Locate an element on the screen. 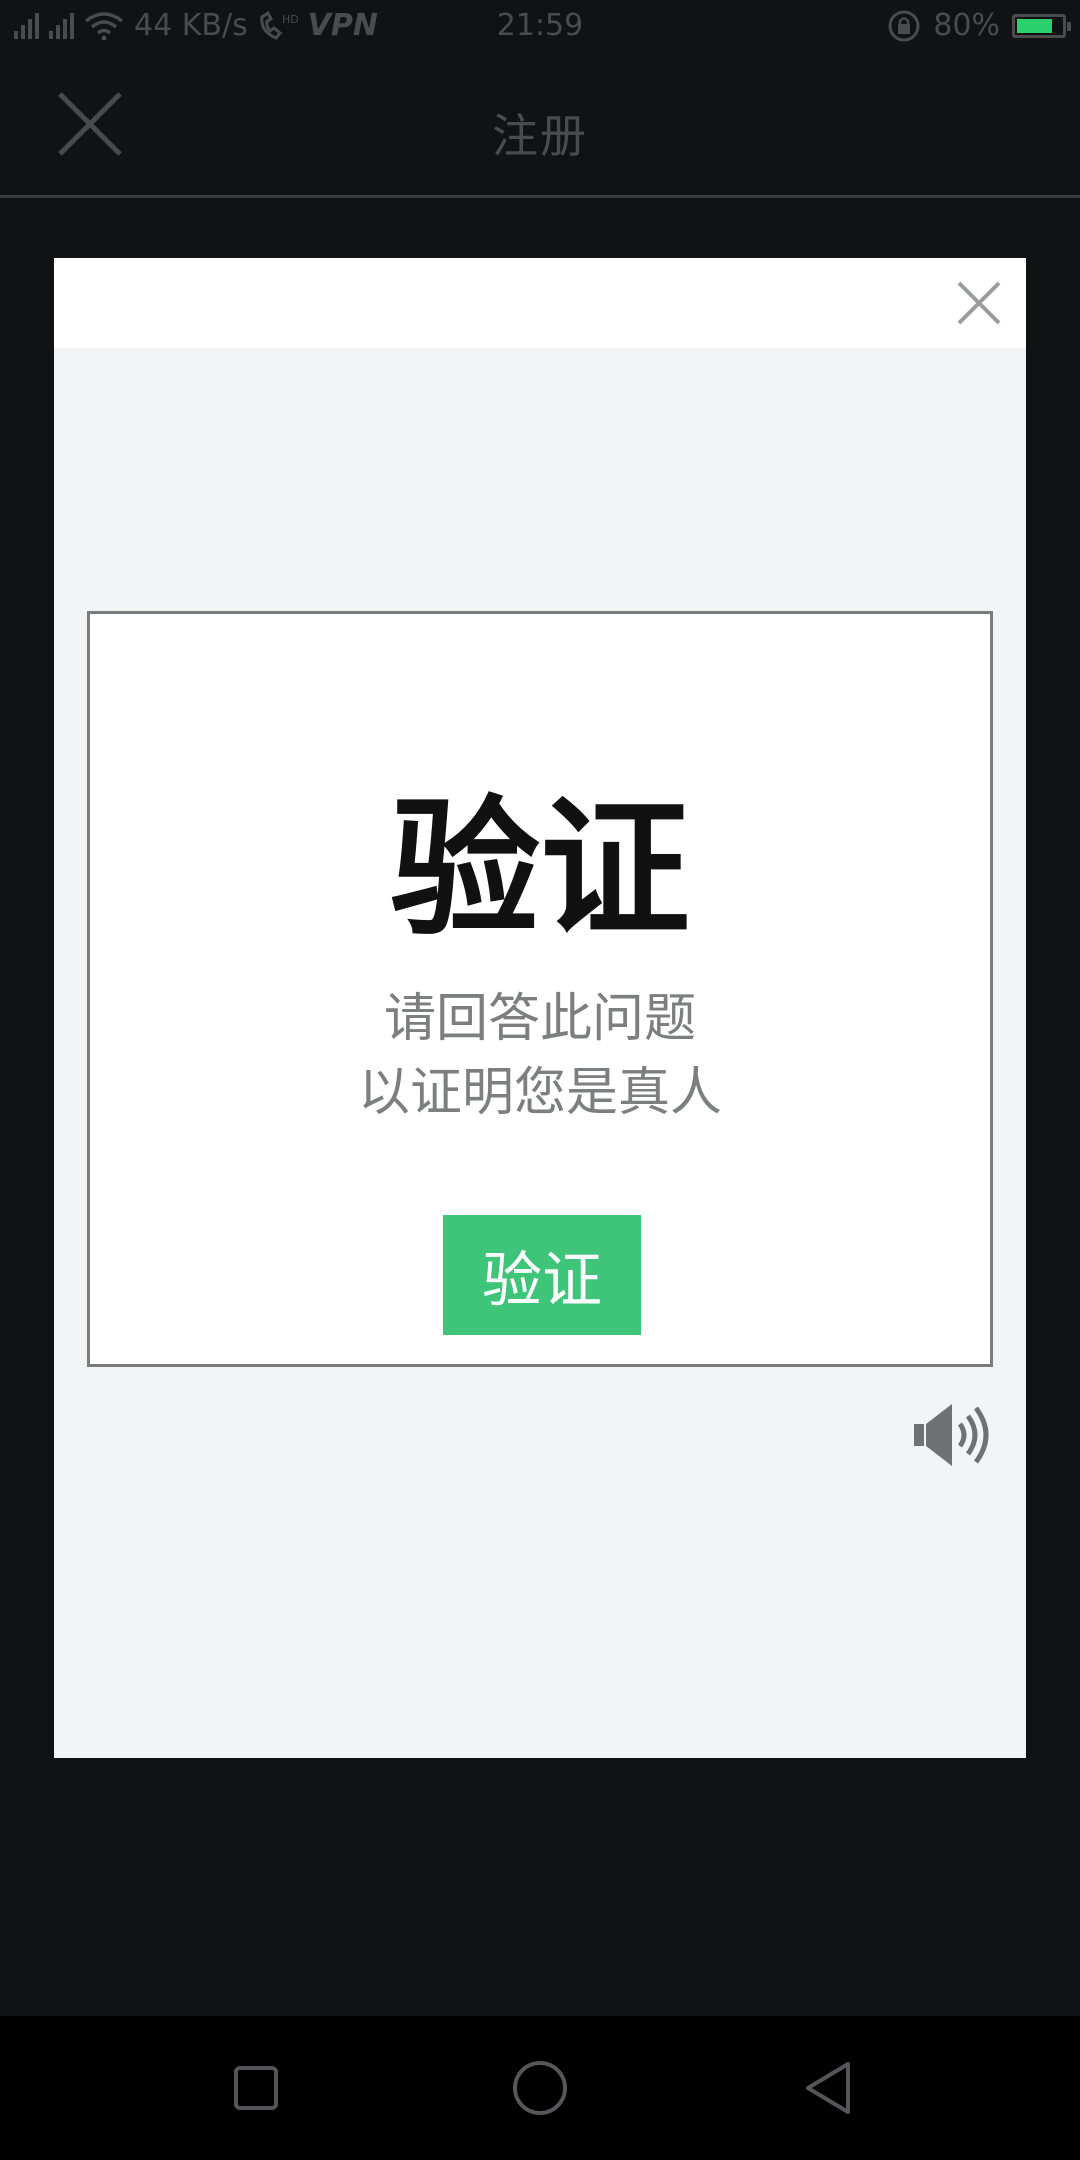 This screenshot has width=1080, height=2160. verify-subtitle: 请回答此问题 以证明您是真人 is located at coordinates (540, 1056).